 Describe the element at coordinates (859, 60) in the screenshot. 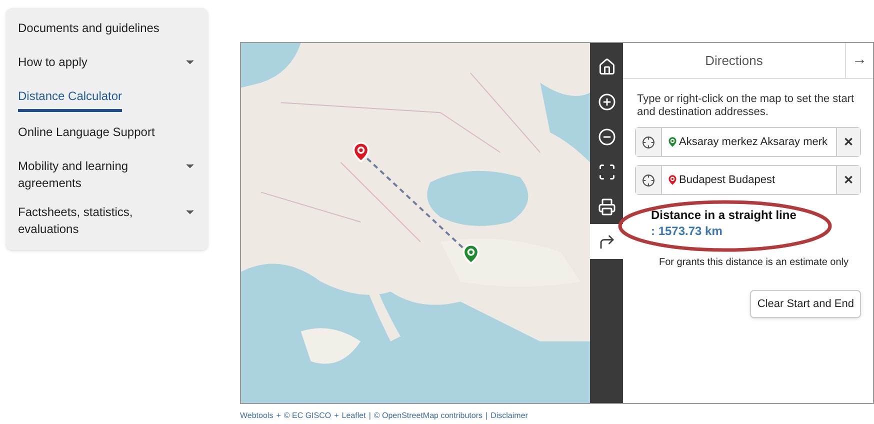

I see `collapse-button: →` at that location.